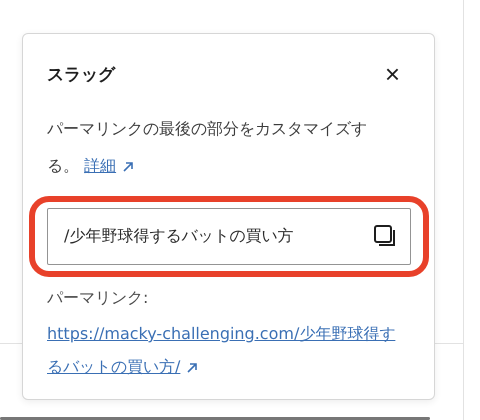 This screenshot has height=420, width=480. Describe the element at coordinates (228, 350) in the screenshot. I see `permalink-link: https://macky-challenging.com/少年野球得するバットの買い方/` at that location.